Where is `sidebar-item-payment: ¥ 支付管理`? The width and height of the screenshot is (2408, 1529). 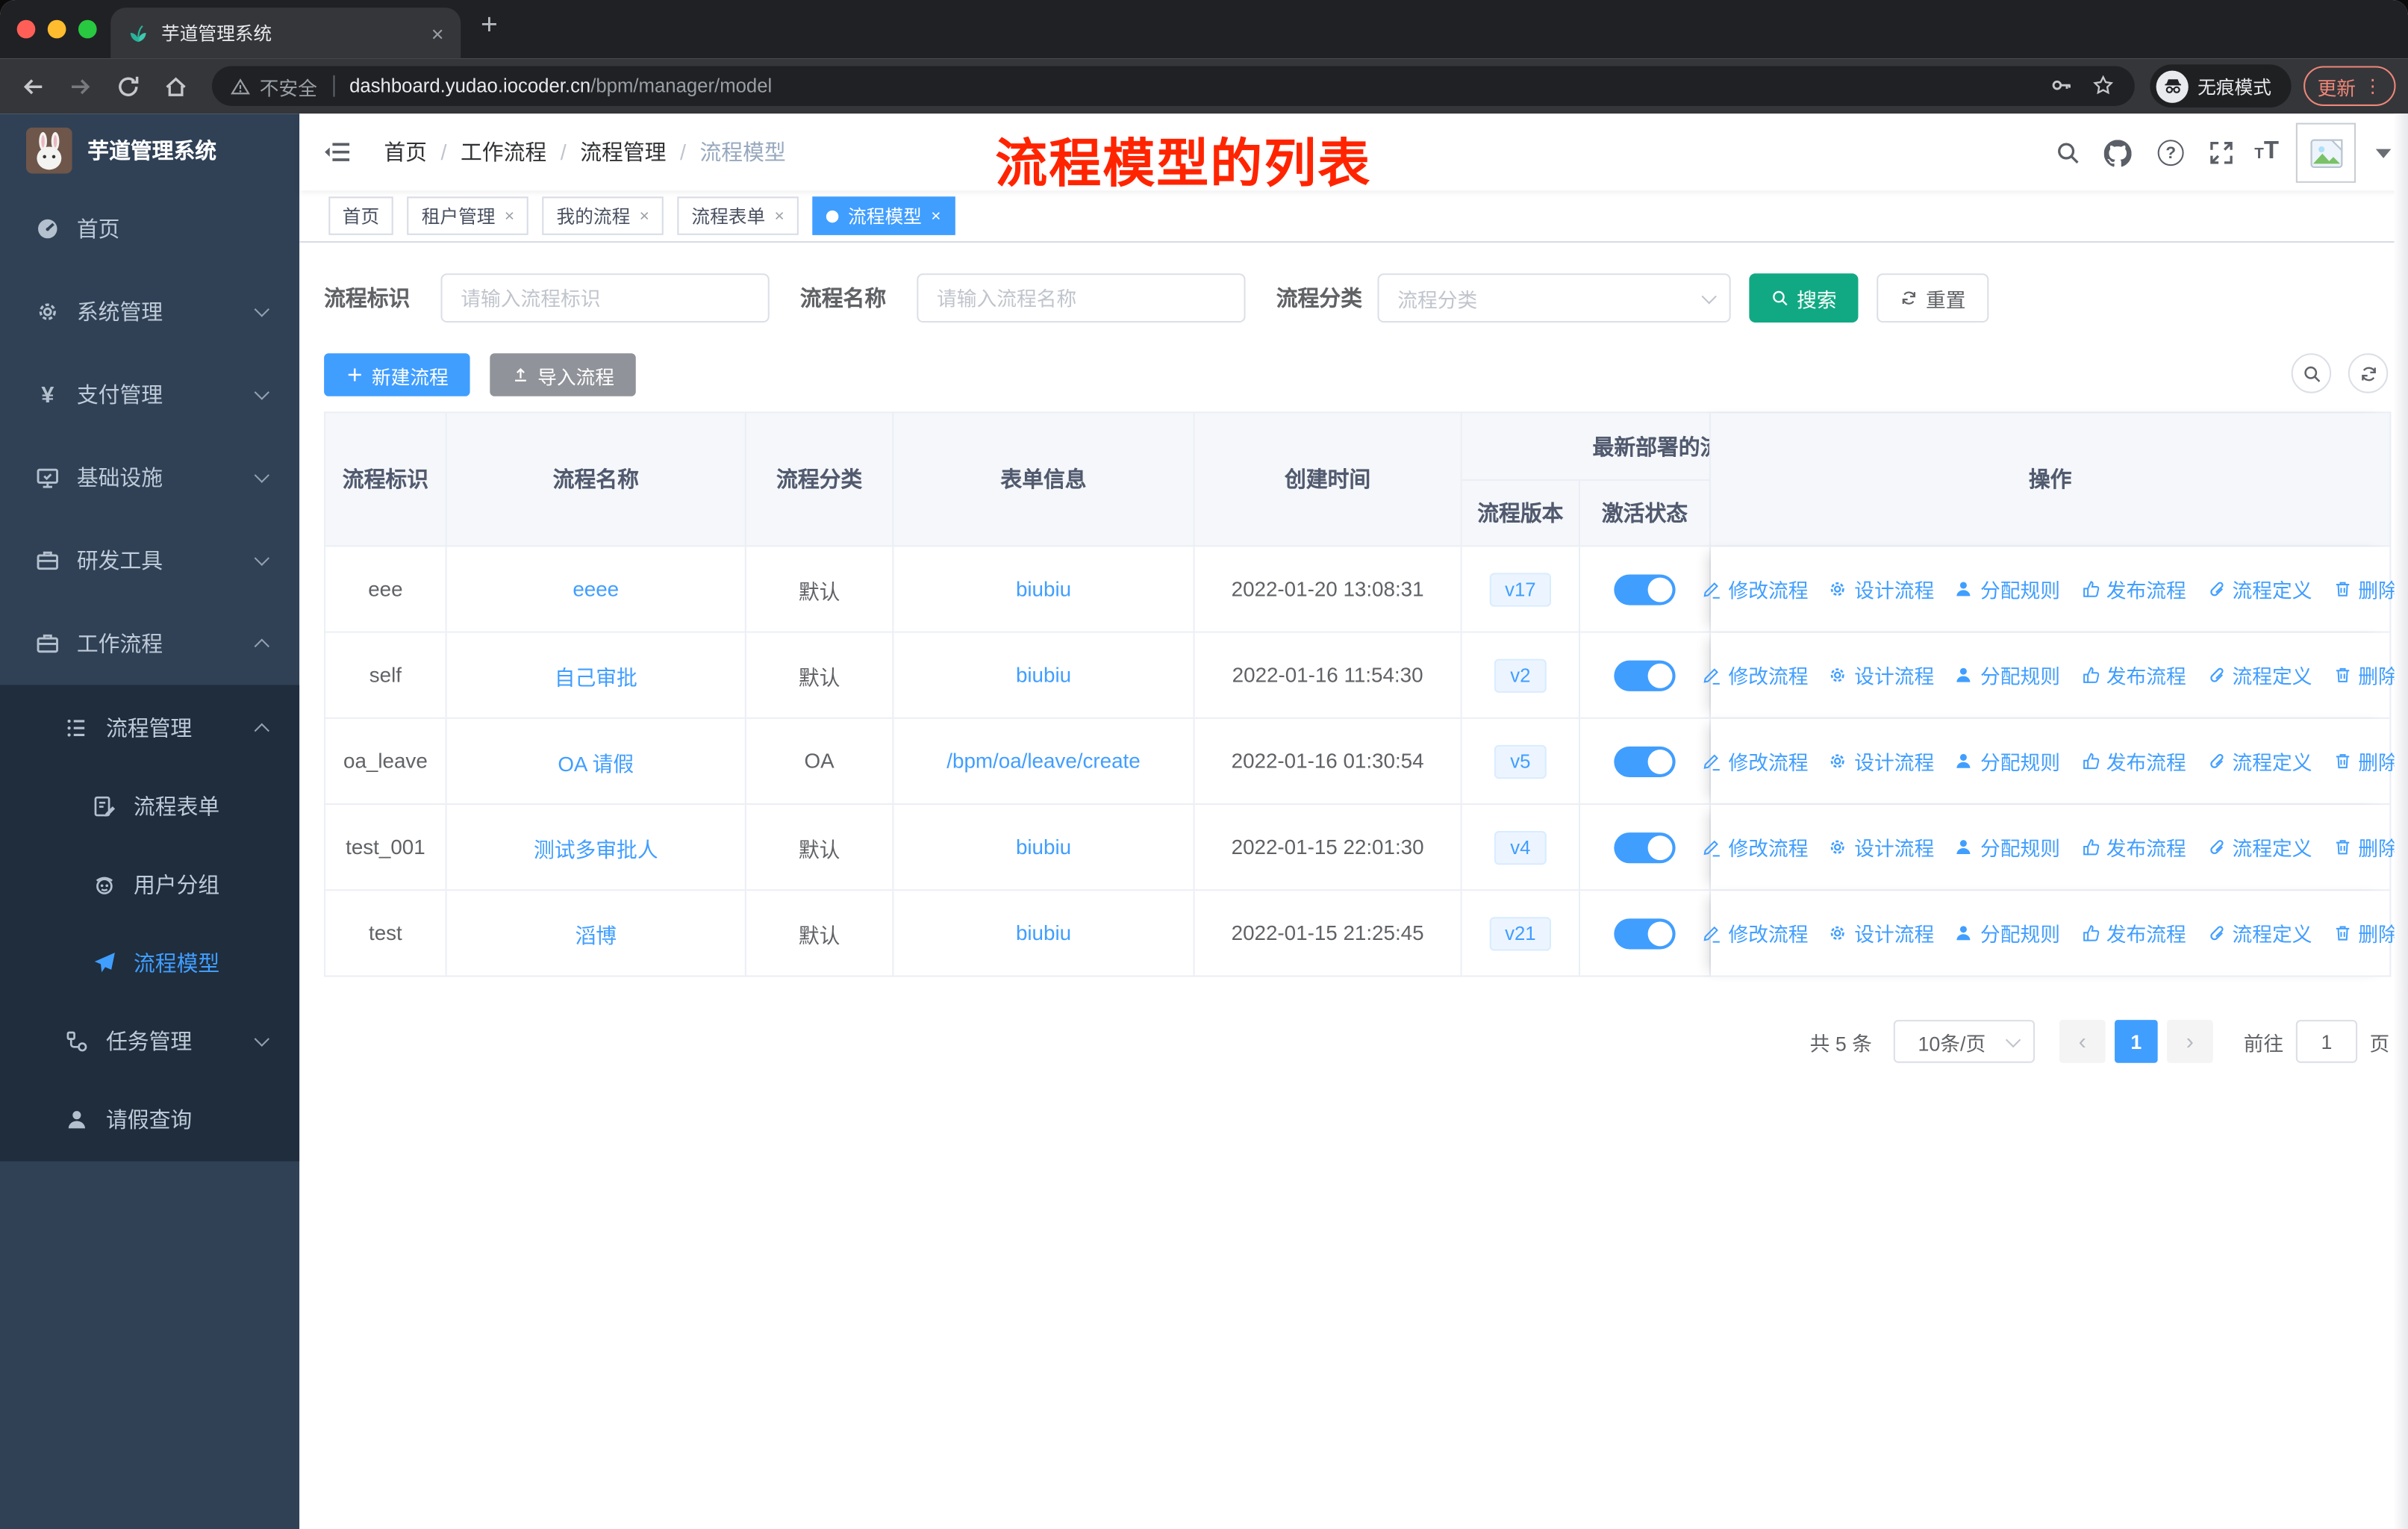
sidebar-item-payment: ¥ 支付管理 is located at coordinates (149, 395).